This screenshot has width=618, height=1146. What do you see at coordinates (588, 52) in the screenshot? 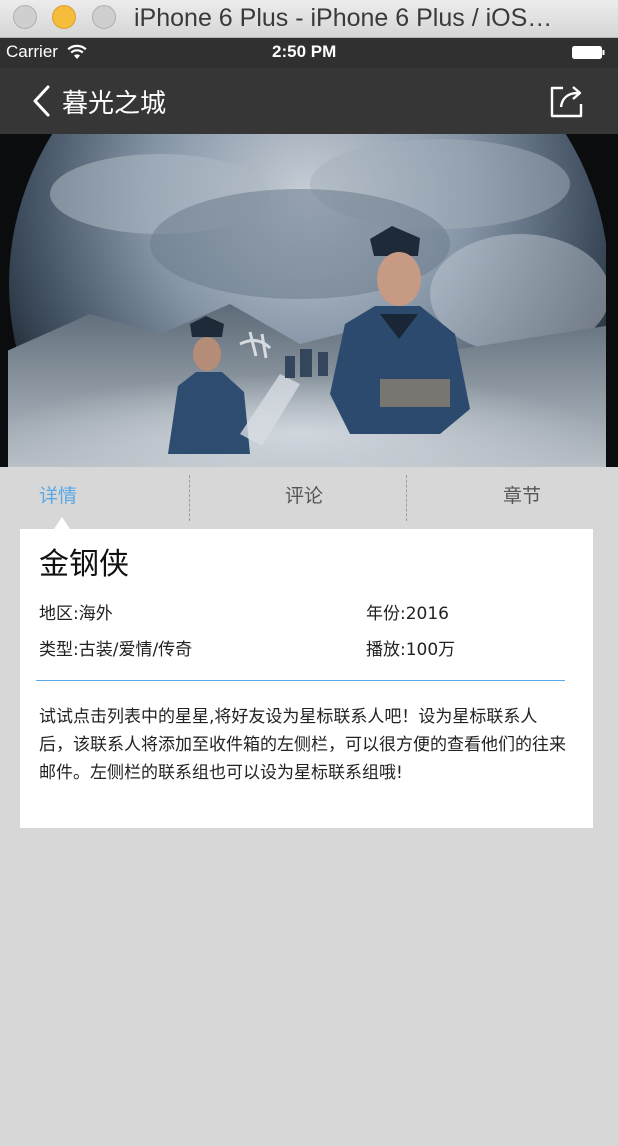
I see `battery-icon` at bounding box center [588, 52].